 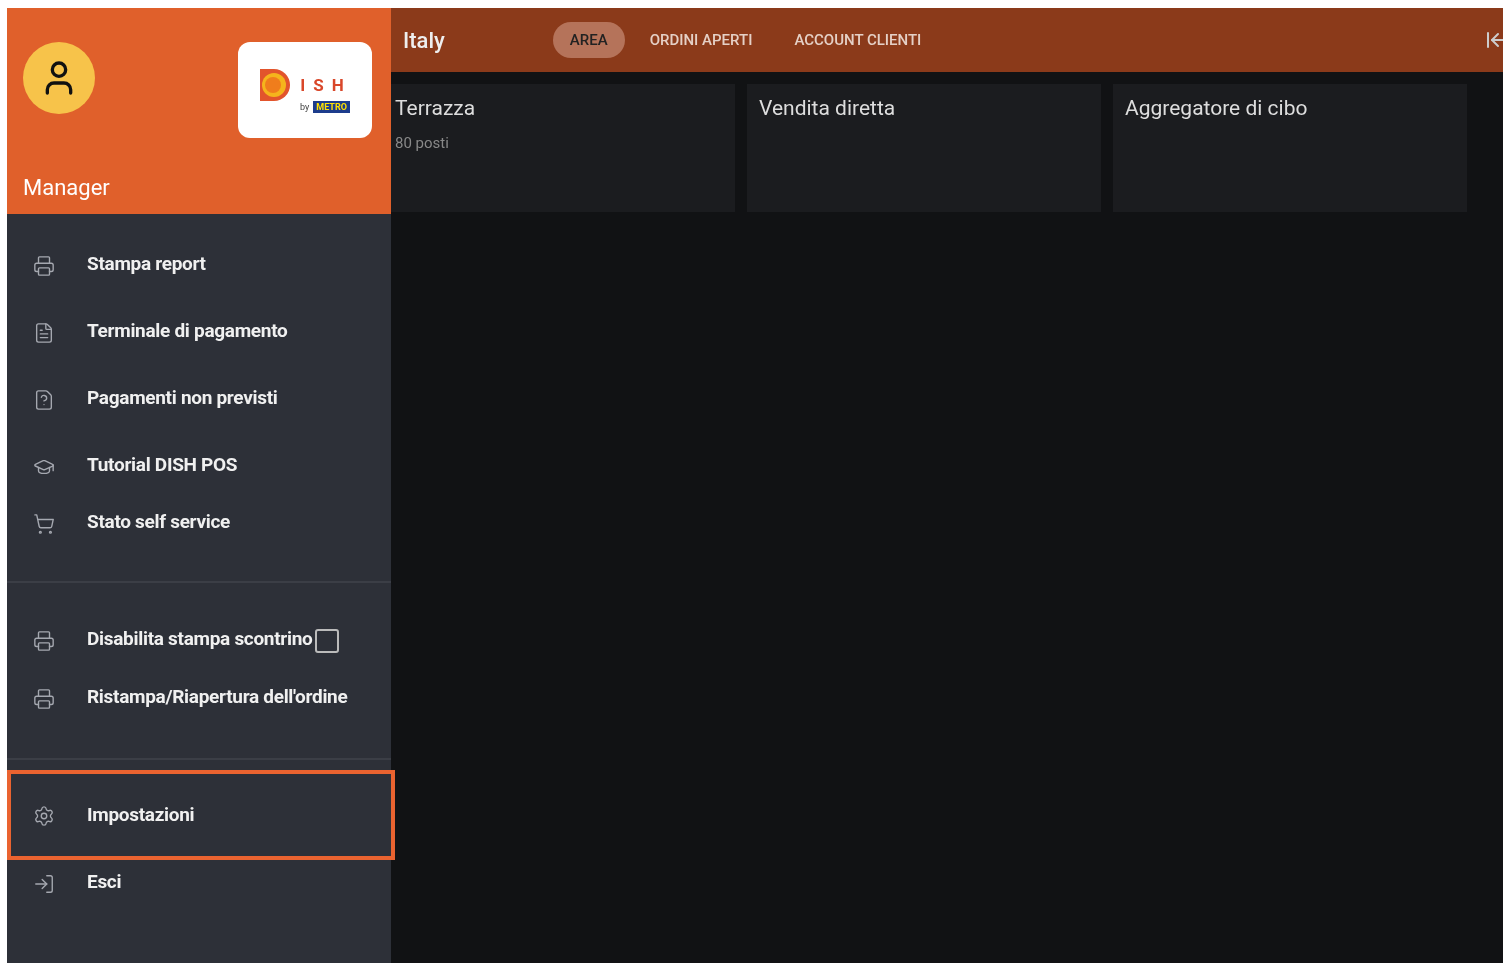 I want to click on user-role: Manager, so click(x=67, y=187).